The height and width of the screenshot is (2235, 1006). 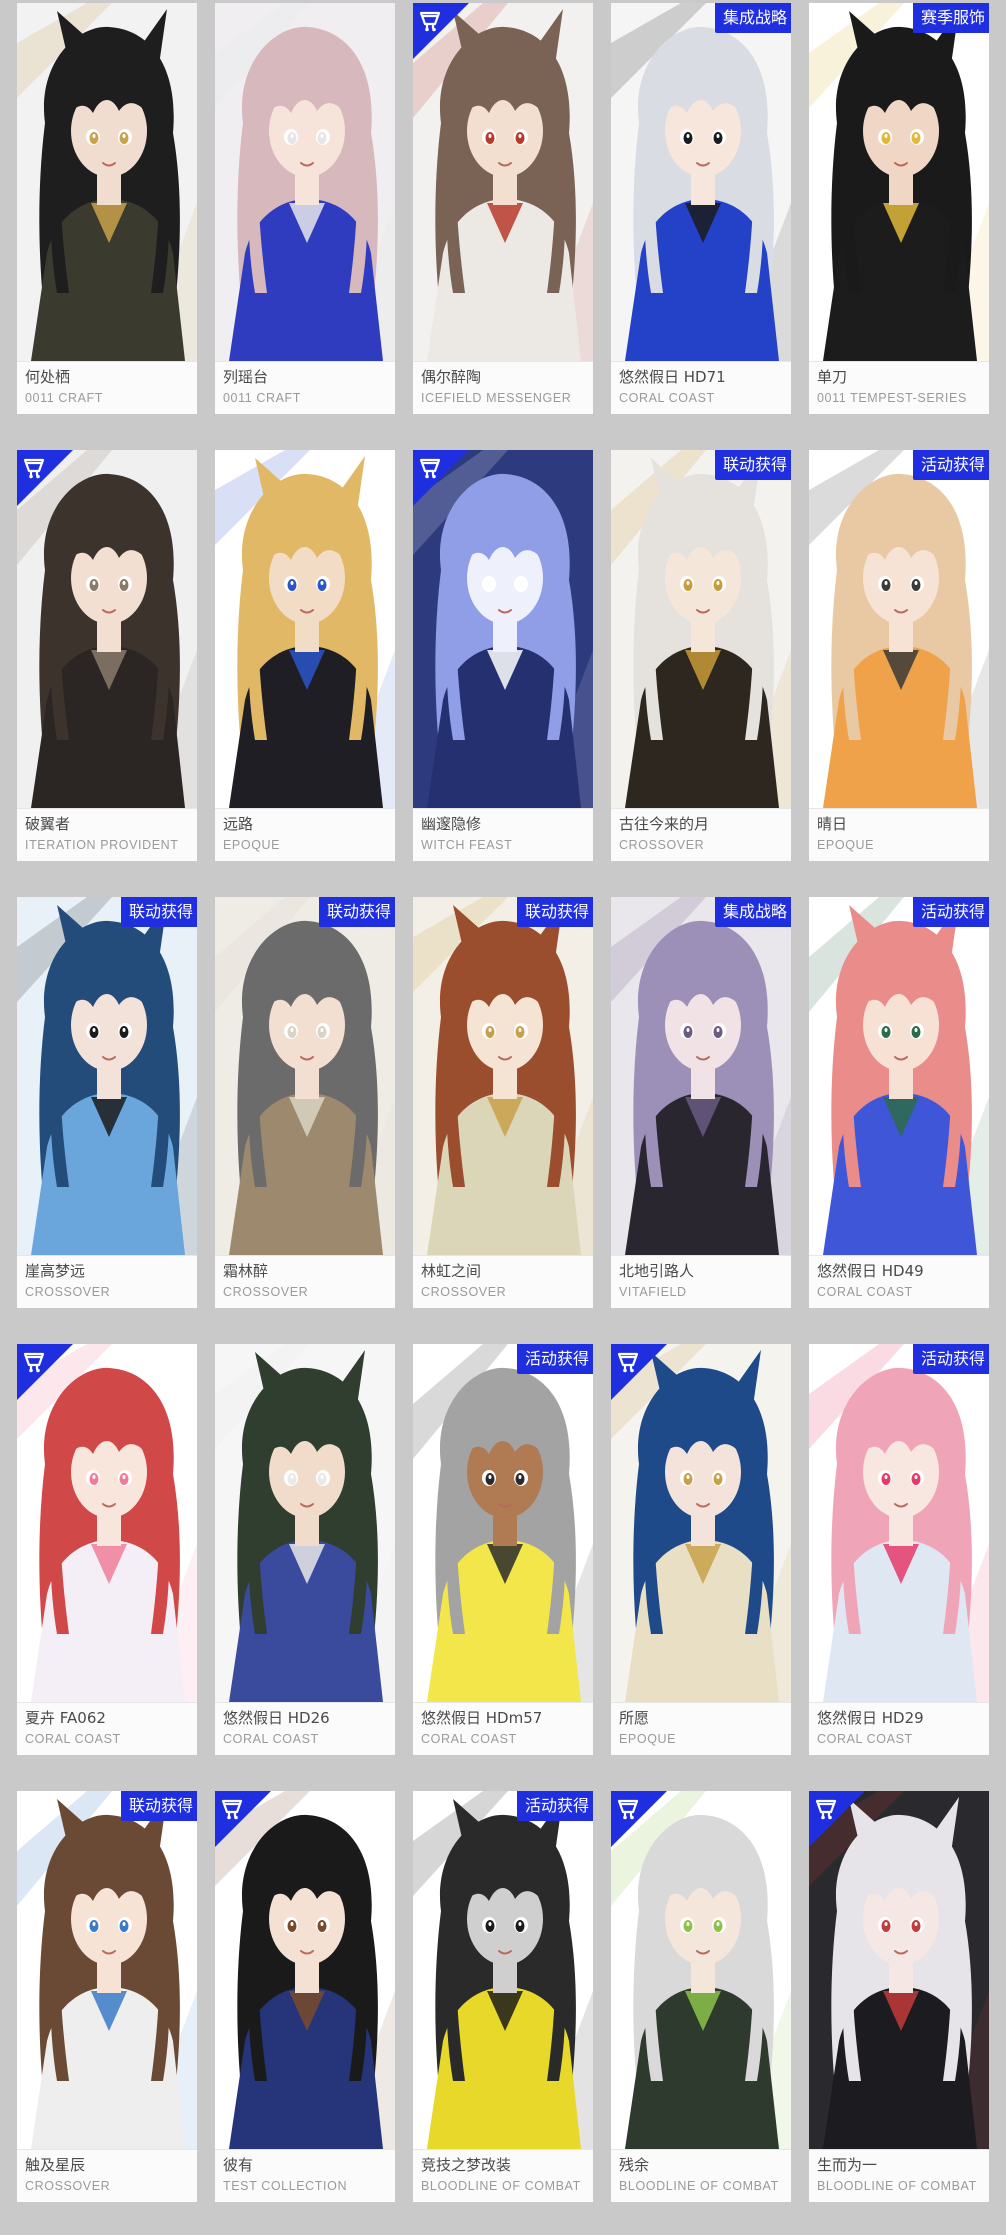 What do you see at coordinates (892, 398) in the screenshot?
I see `skin-series: 0011 TEMPEST-SERIES` at bounding box center [892, 398].